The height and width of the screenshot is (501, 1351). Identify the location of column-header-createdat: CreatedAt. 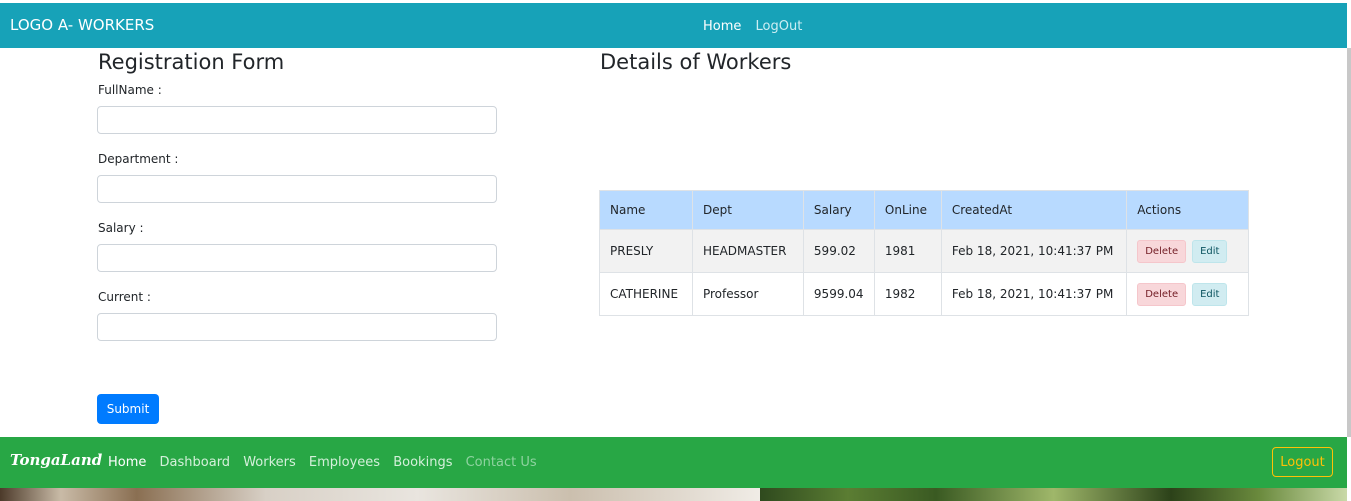
(1034, 210).